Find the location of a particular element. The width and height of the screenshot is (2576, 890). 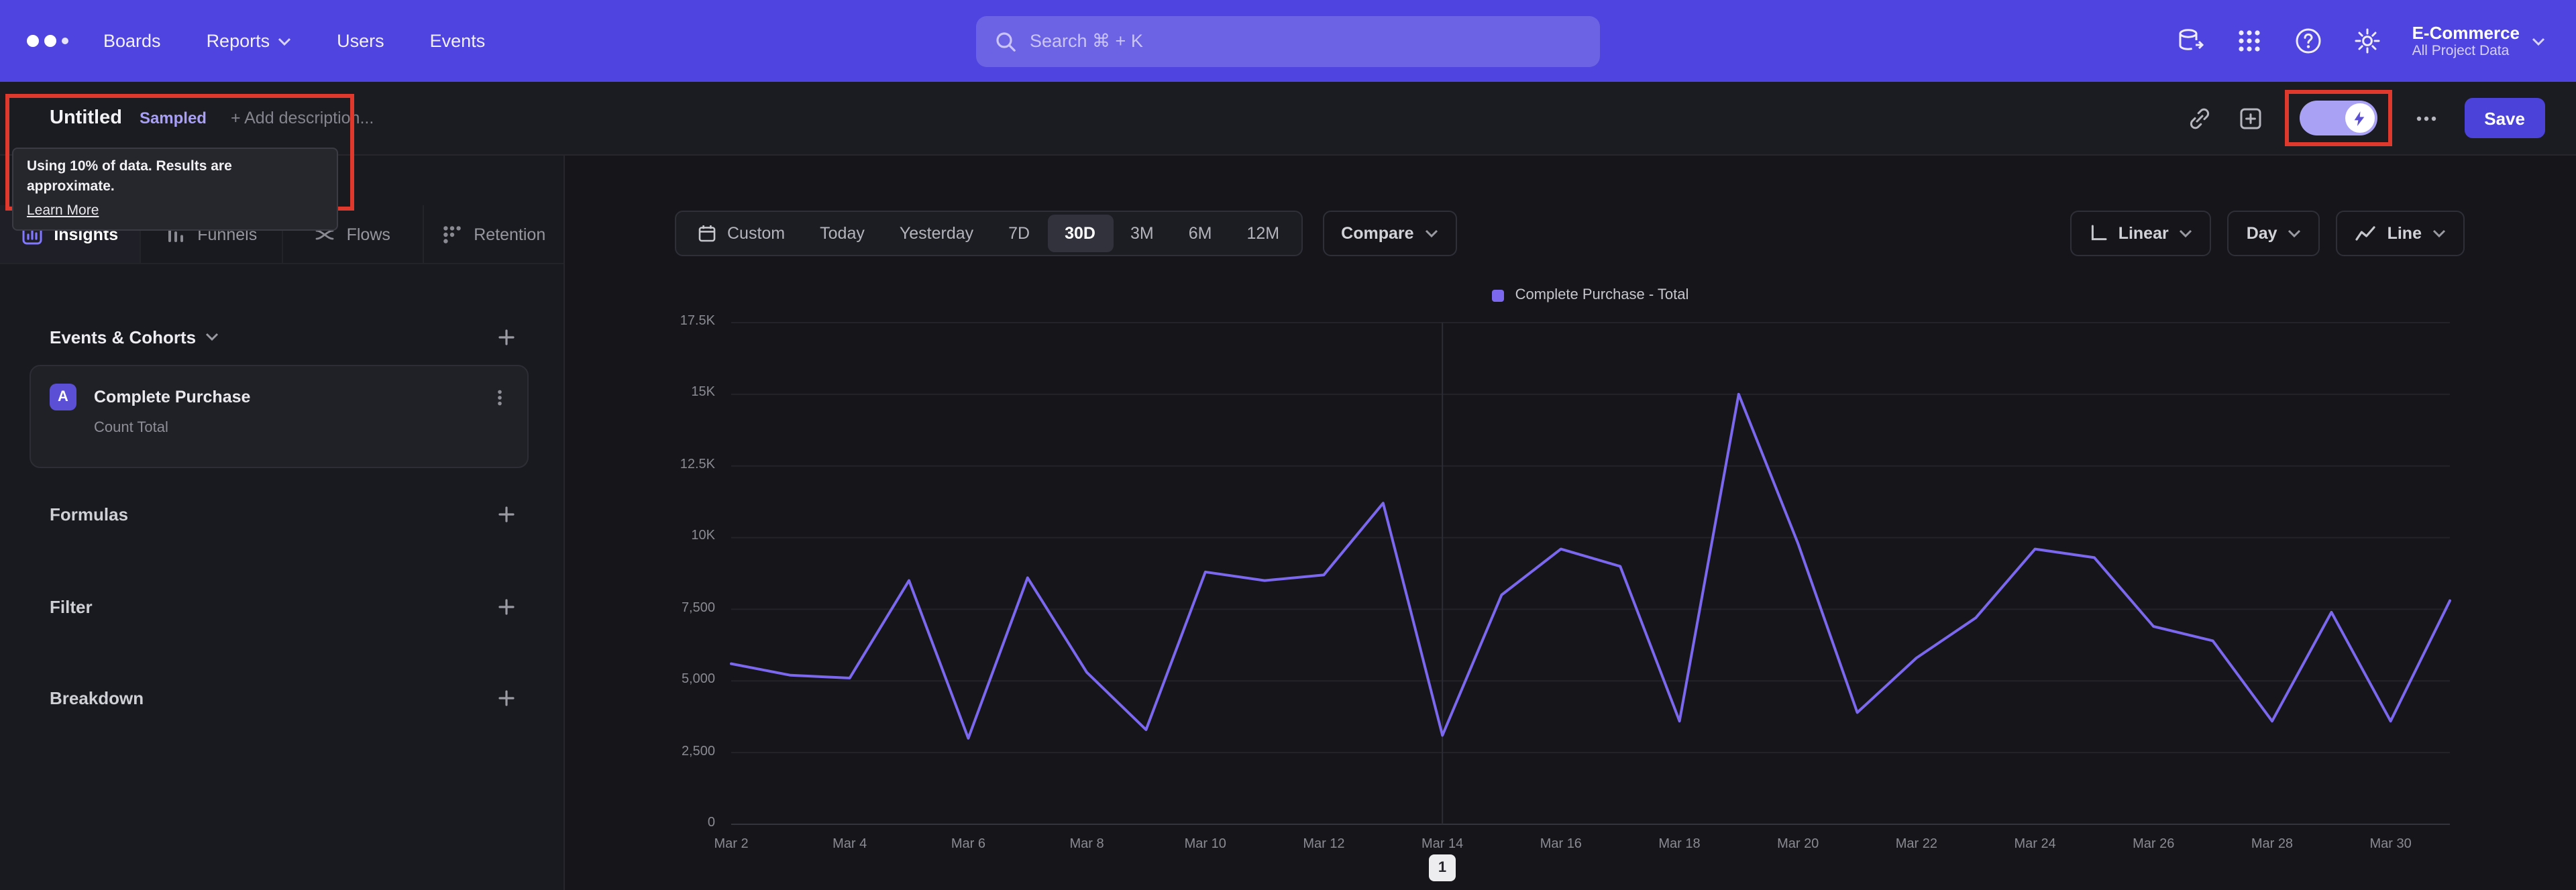

event-badge: A is located at coordinates (63, 397).